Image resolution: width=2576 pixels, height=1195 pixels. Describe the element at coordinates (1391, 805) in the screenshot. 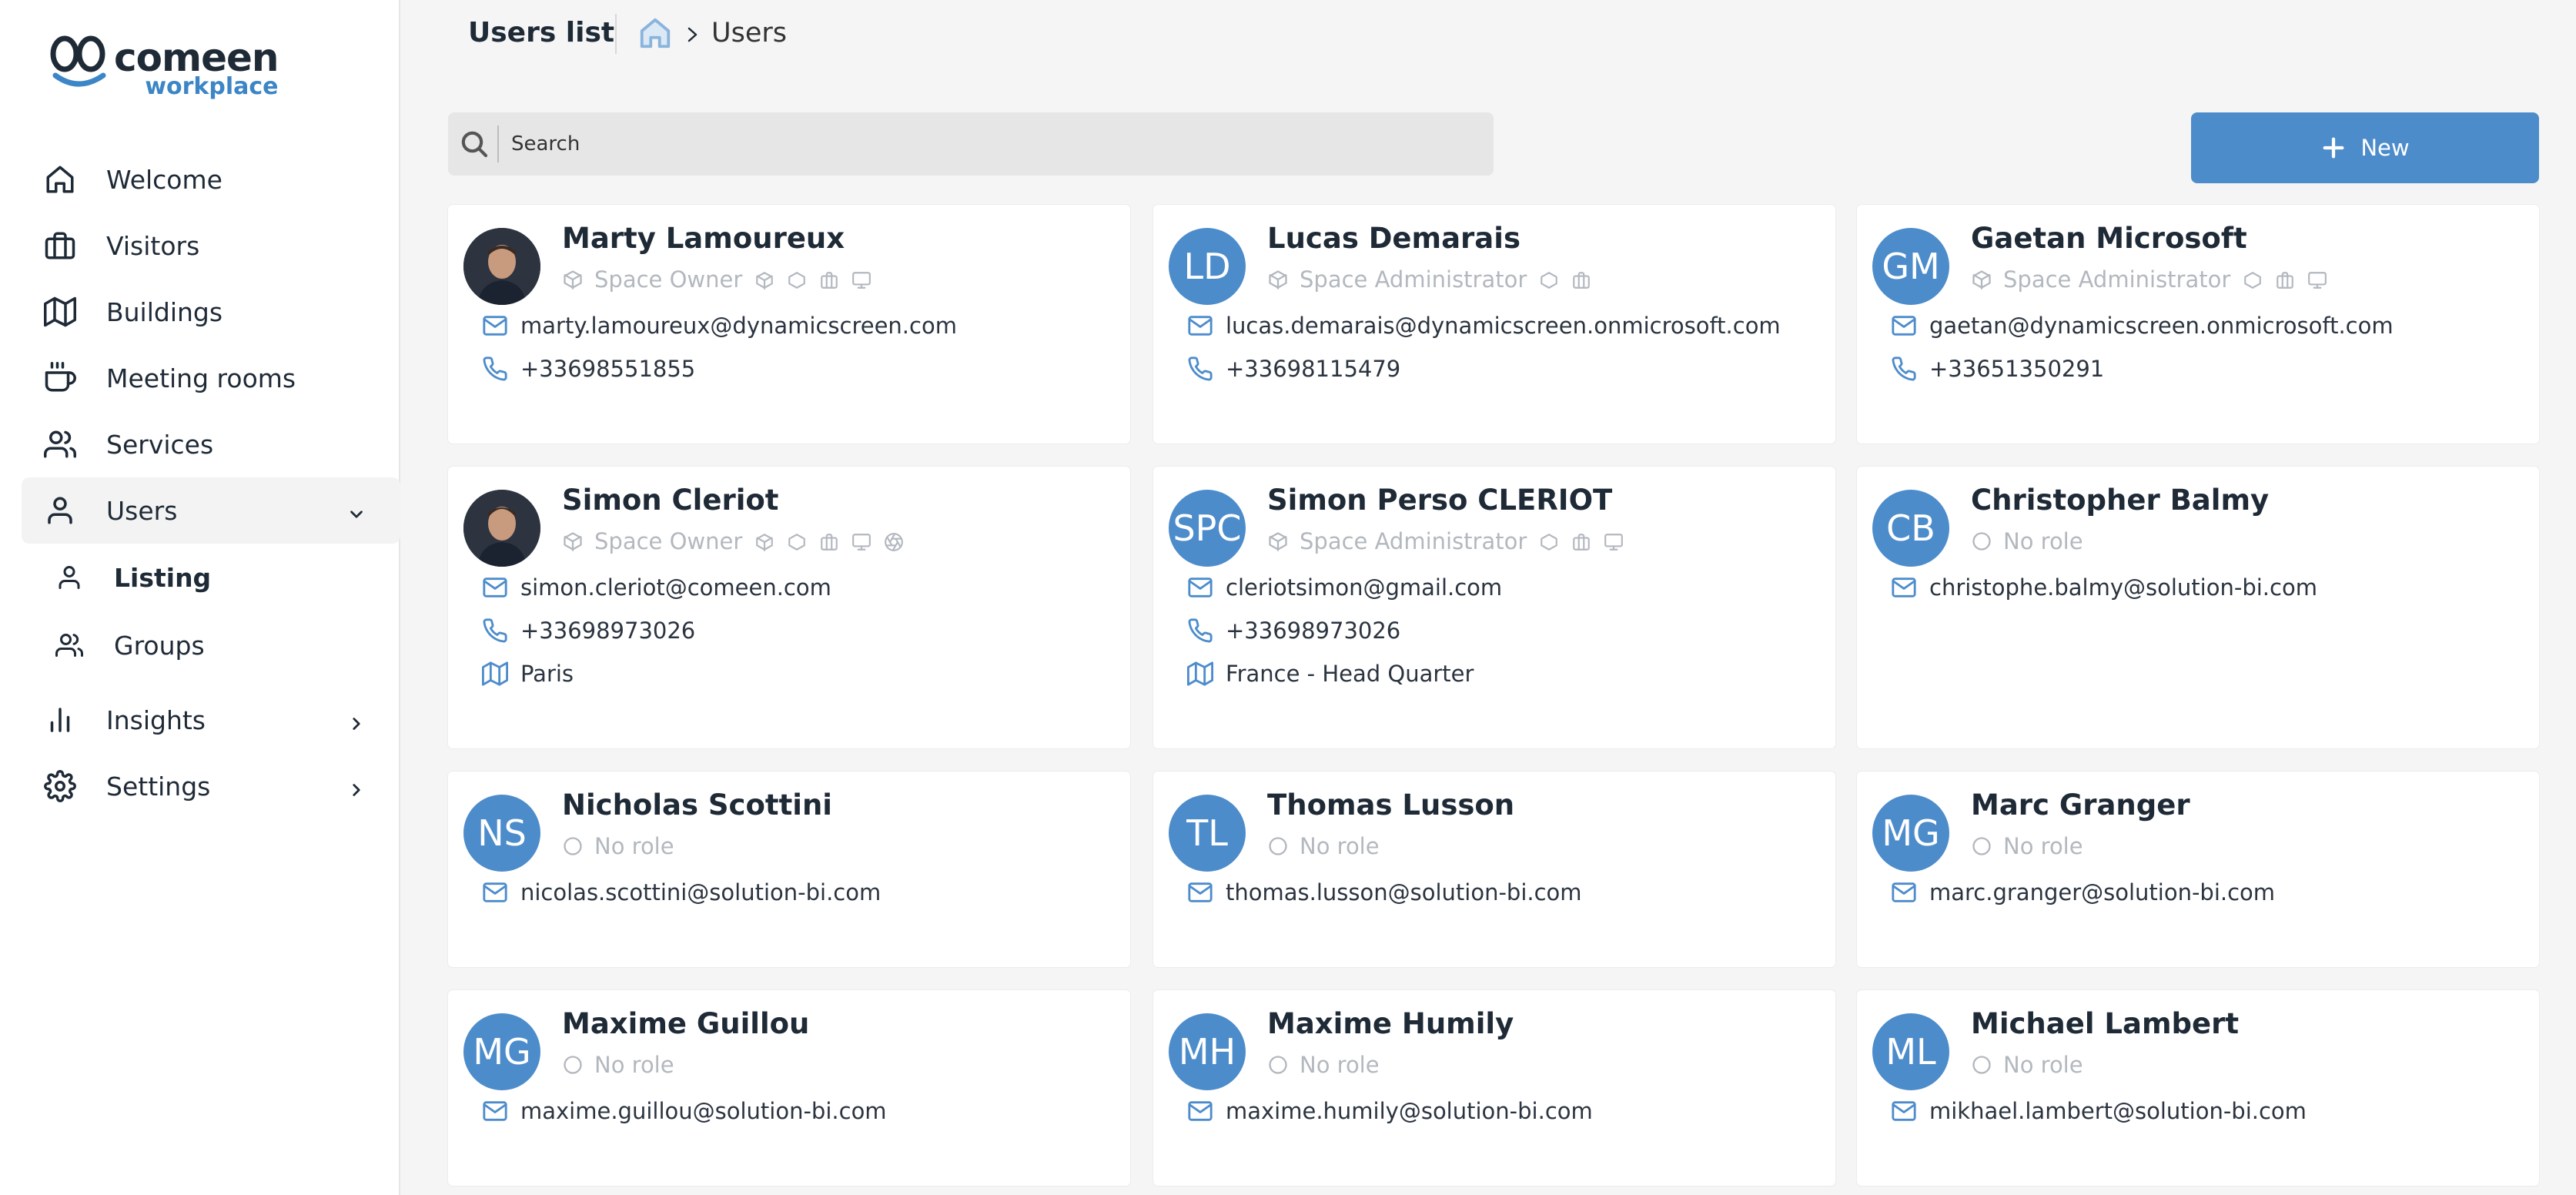

I see `user-name: Thomas Lusson` at that location.